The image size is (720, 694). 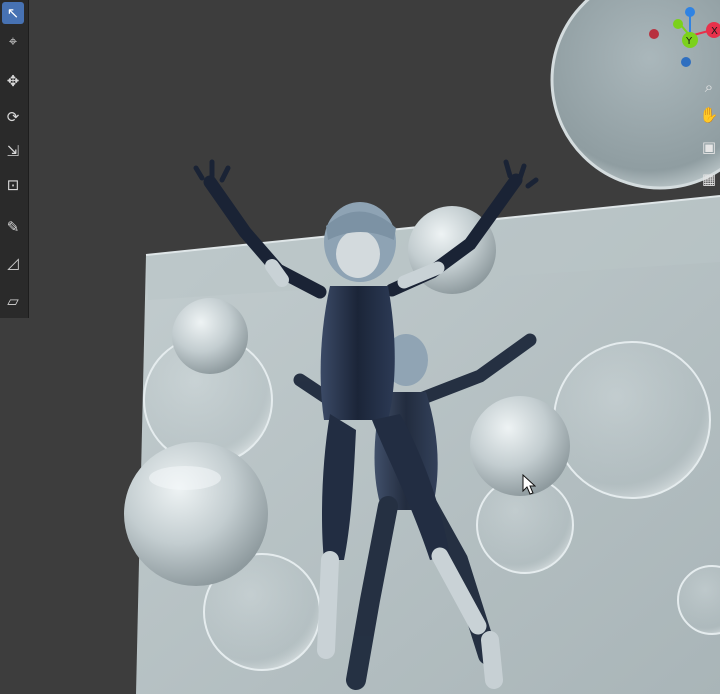 What do you see at coordinates (709, 179) in the screenshot?
I see `grid-icon: ▦` at bounding box center [709, 179].